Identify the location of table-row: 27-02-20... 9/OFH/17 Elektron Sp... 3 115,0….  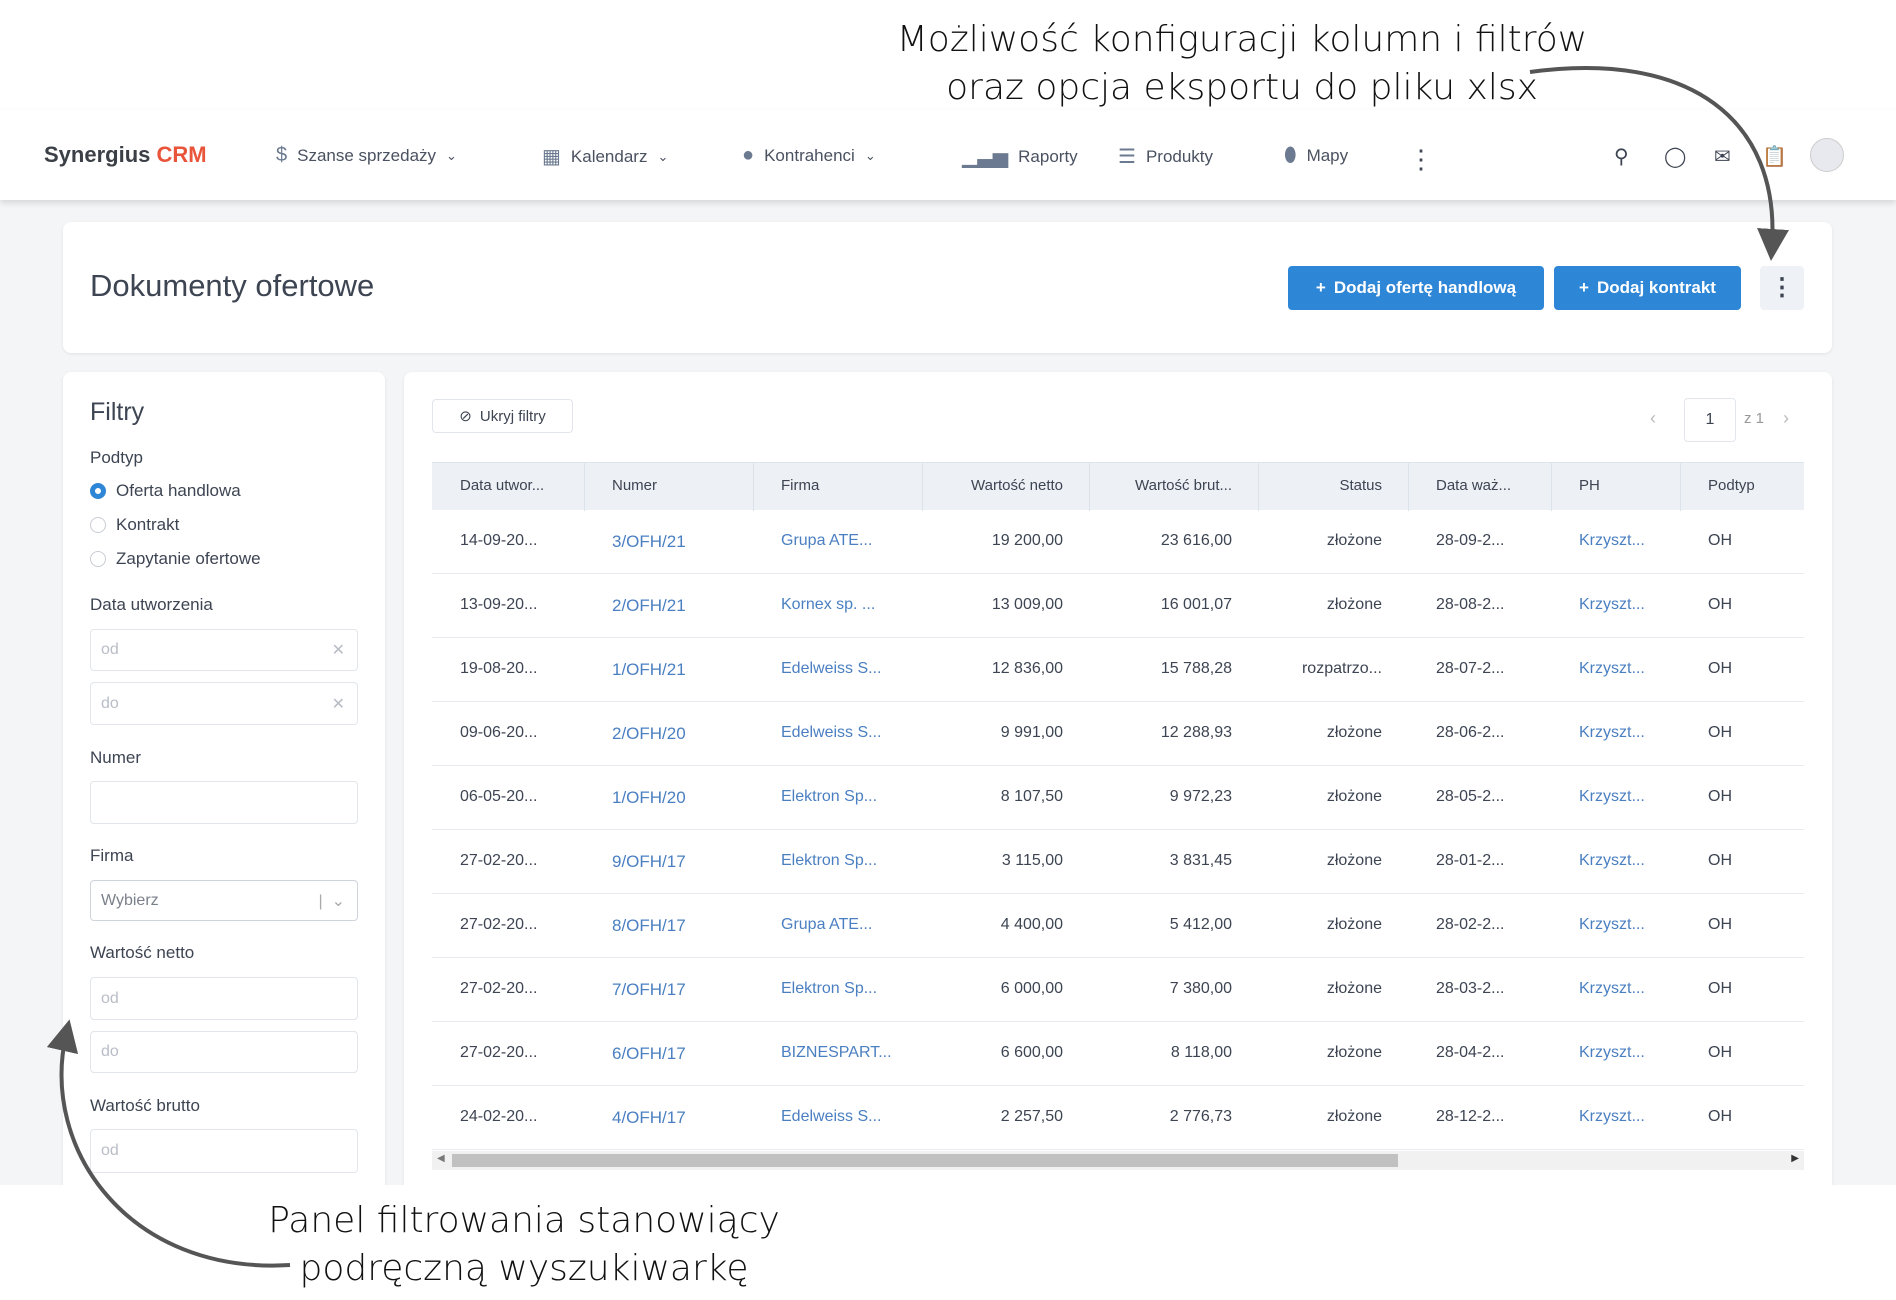
(1118, 862).